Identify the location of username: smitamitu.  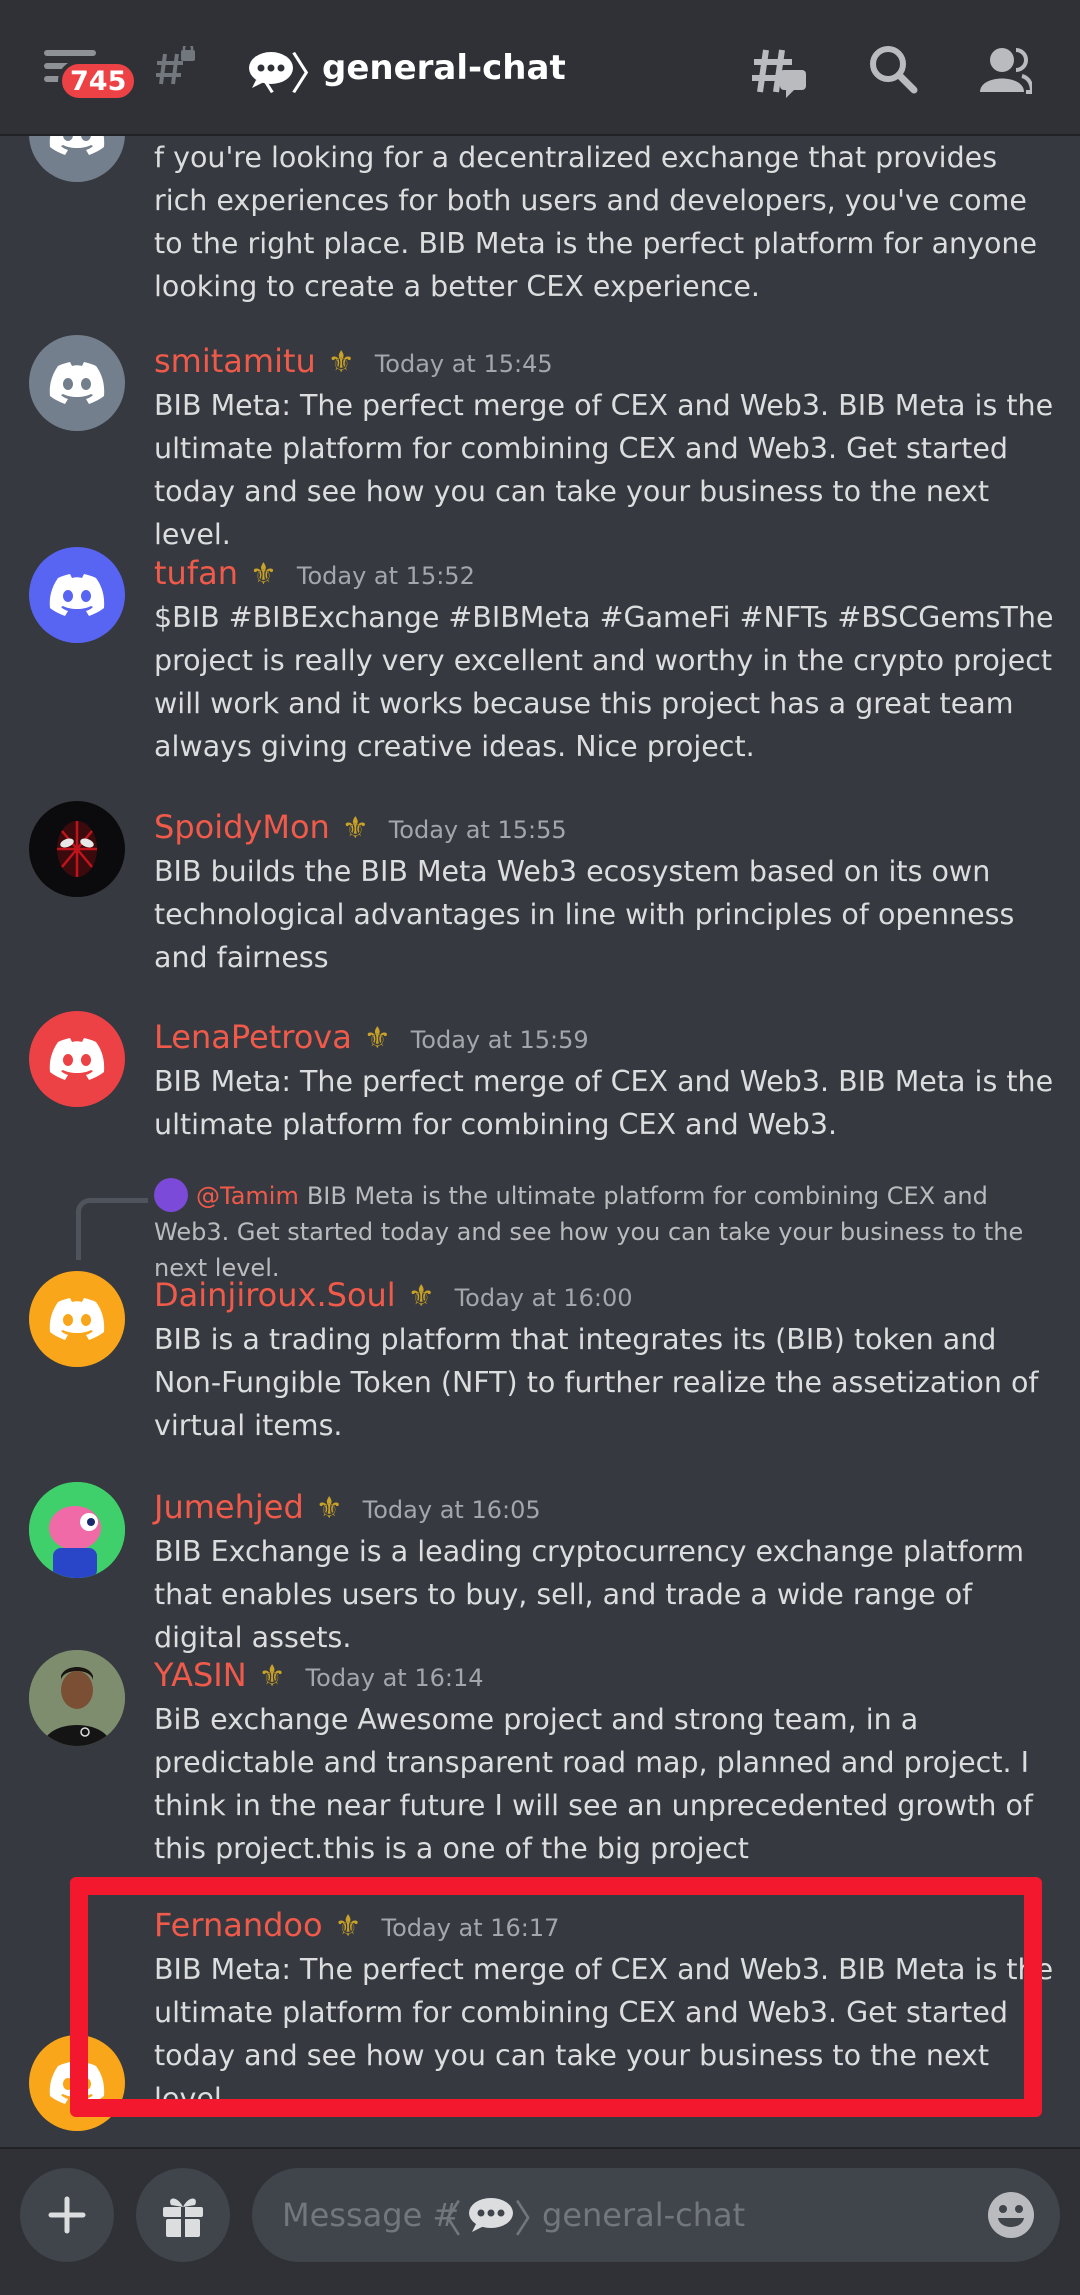
(235, 361).